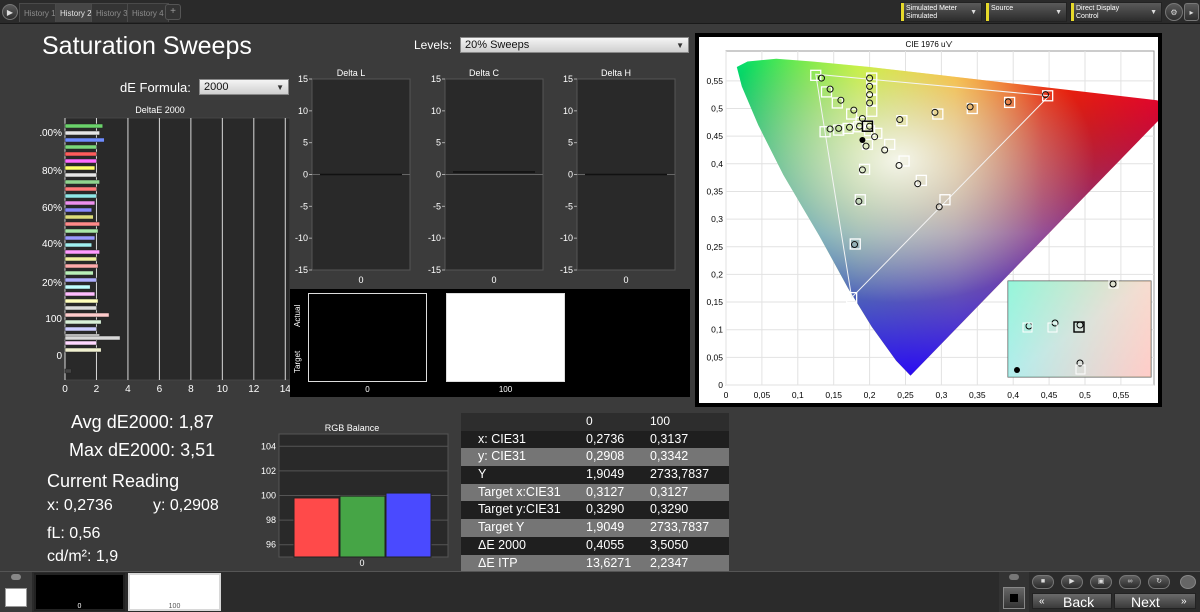  Describe the element at coordinates (1072, 601) in the screenshot. I see `back-button: « Back` at that location.